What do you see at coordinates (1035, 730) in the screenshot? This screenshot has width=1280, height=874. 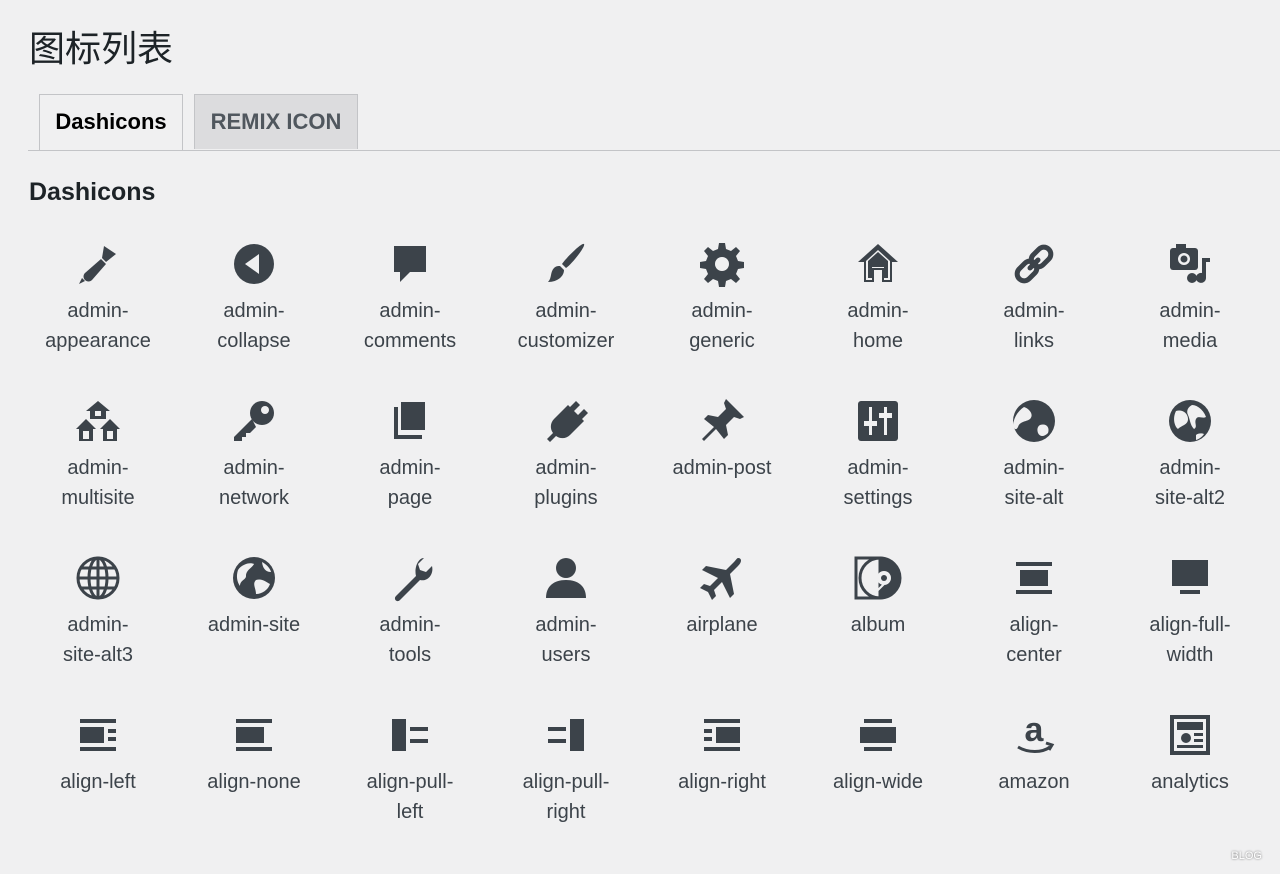 I see `svg-text: a` at bounding box center [1035, 730].